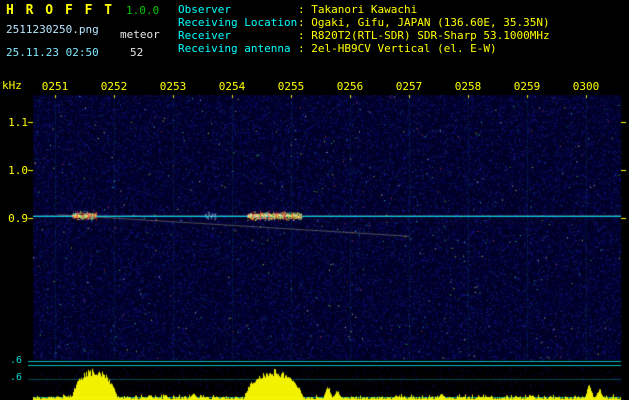 Image resolution: width=629 pixels, height=400 pixels. What do you see at coordinates (424, 22) in the screenshot?
I see `info-value: : Ogaki, Gifu, JAPAN (136.60E, 35.35N)` at bounding box center [424, 22].